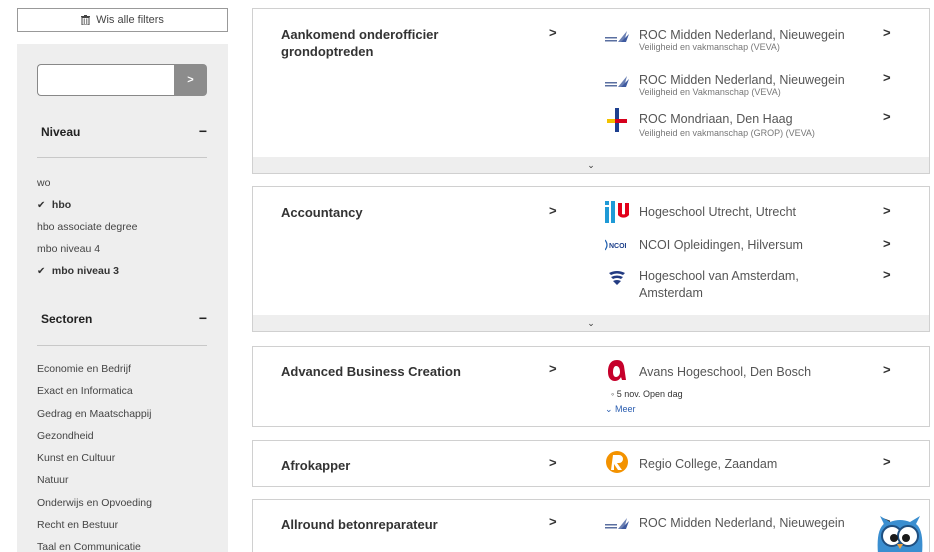 This screenshot has width=934, height=552. What do you see at coordinates (105, 80) in the screenshot?
I see `search-input` at bounding box center [105, 80].